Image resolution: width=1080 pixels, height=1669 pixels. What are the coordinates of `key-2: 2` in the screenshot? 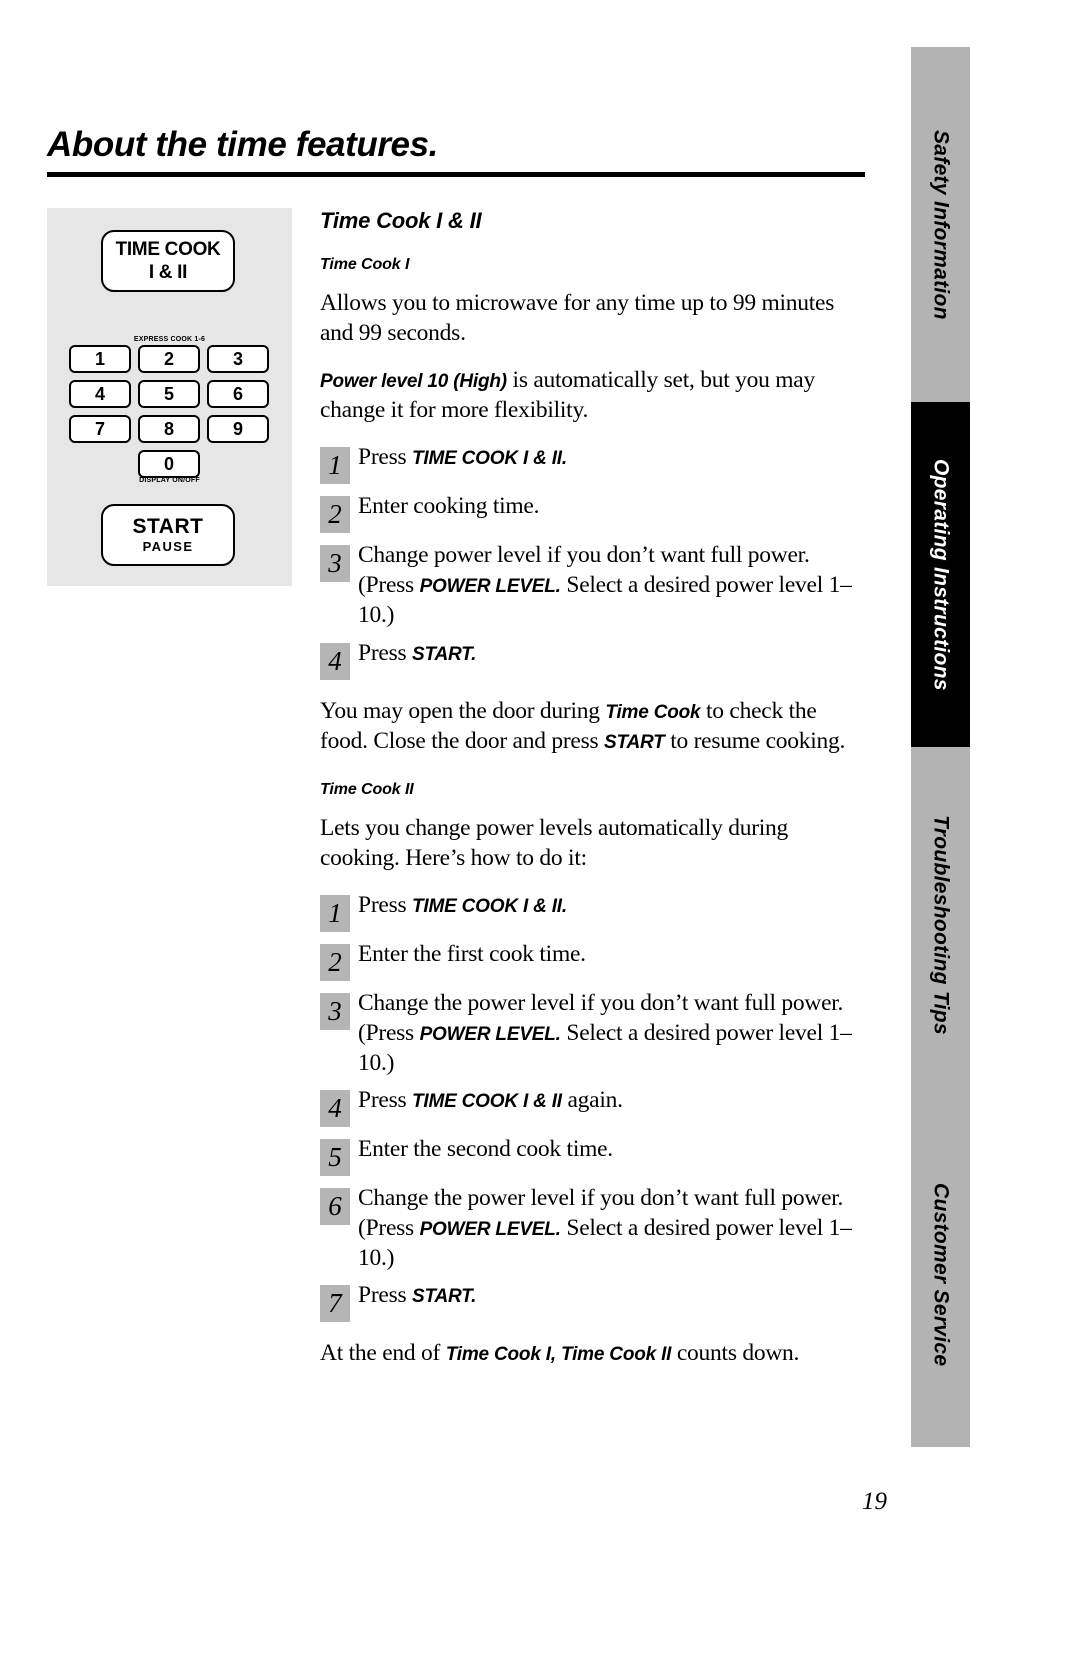 It's located at (169, 359).